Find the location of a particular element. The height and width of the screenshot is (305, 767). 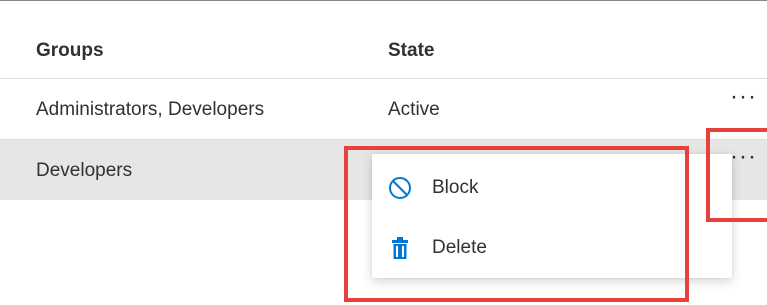

groups-cell: Developers is located at coordinates (84, 170).